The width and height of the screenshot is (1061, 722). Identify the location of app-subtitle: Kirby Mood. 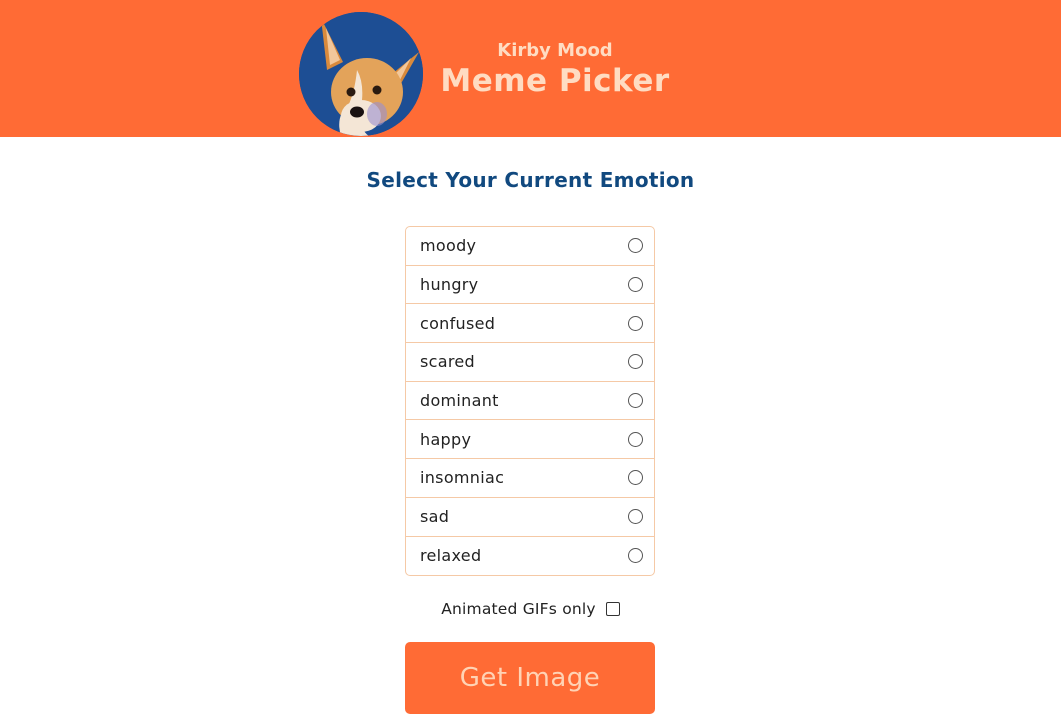
(555, 50).